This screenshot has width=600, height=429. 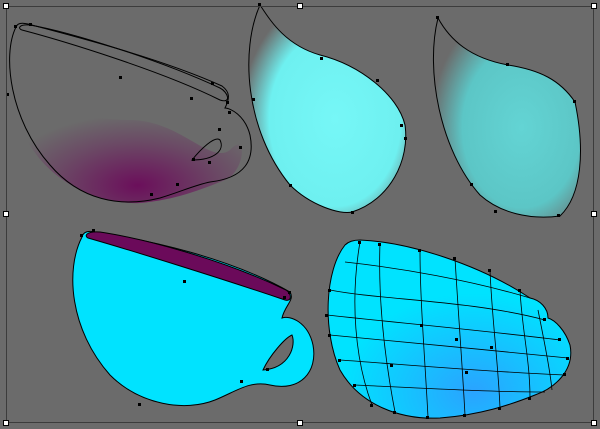 I want to click on teal-blob-shape, so click(x=506, y=117).